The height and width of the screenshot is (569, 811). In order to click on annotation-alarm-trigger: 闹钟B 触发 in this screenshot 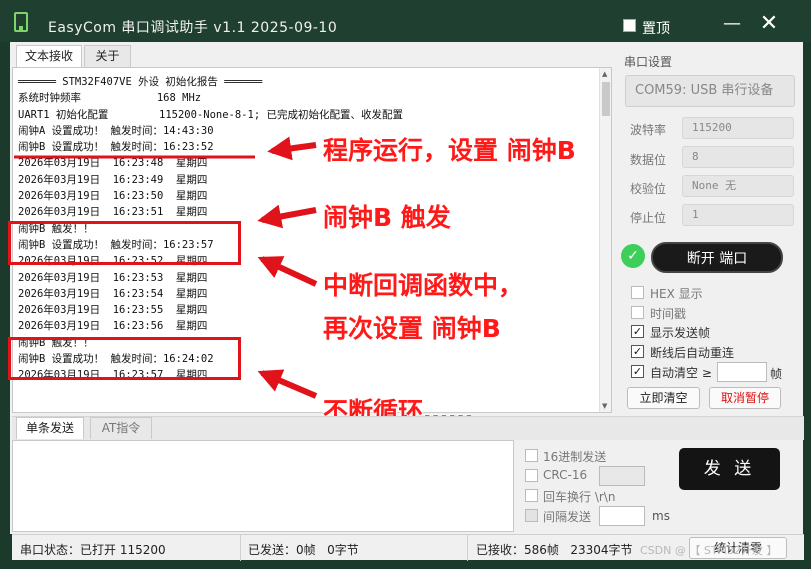, I will do `click(387, 217)`.